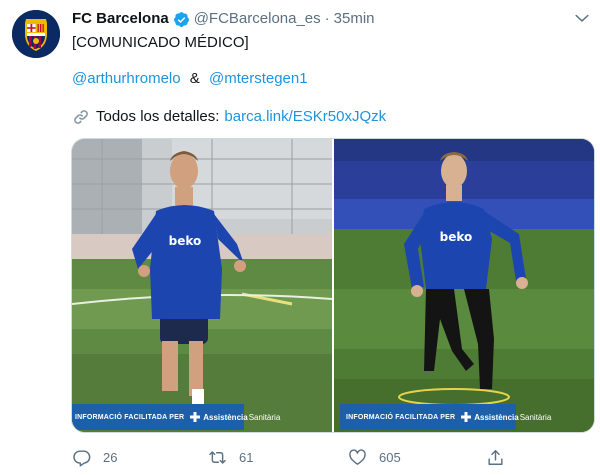  Describe the element at coordinates (390, 457) in the screenshot. I see `like-count: 605` at that location.